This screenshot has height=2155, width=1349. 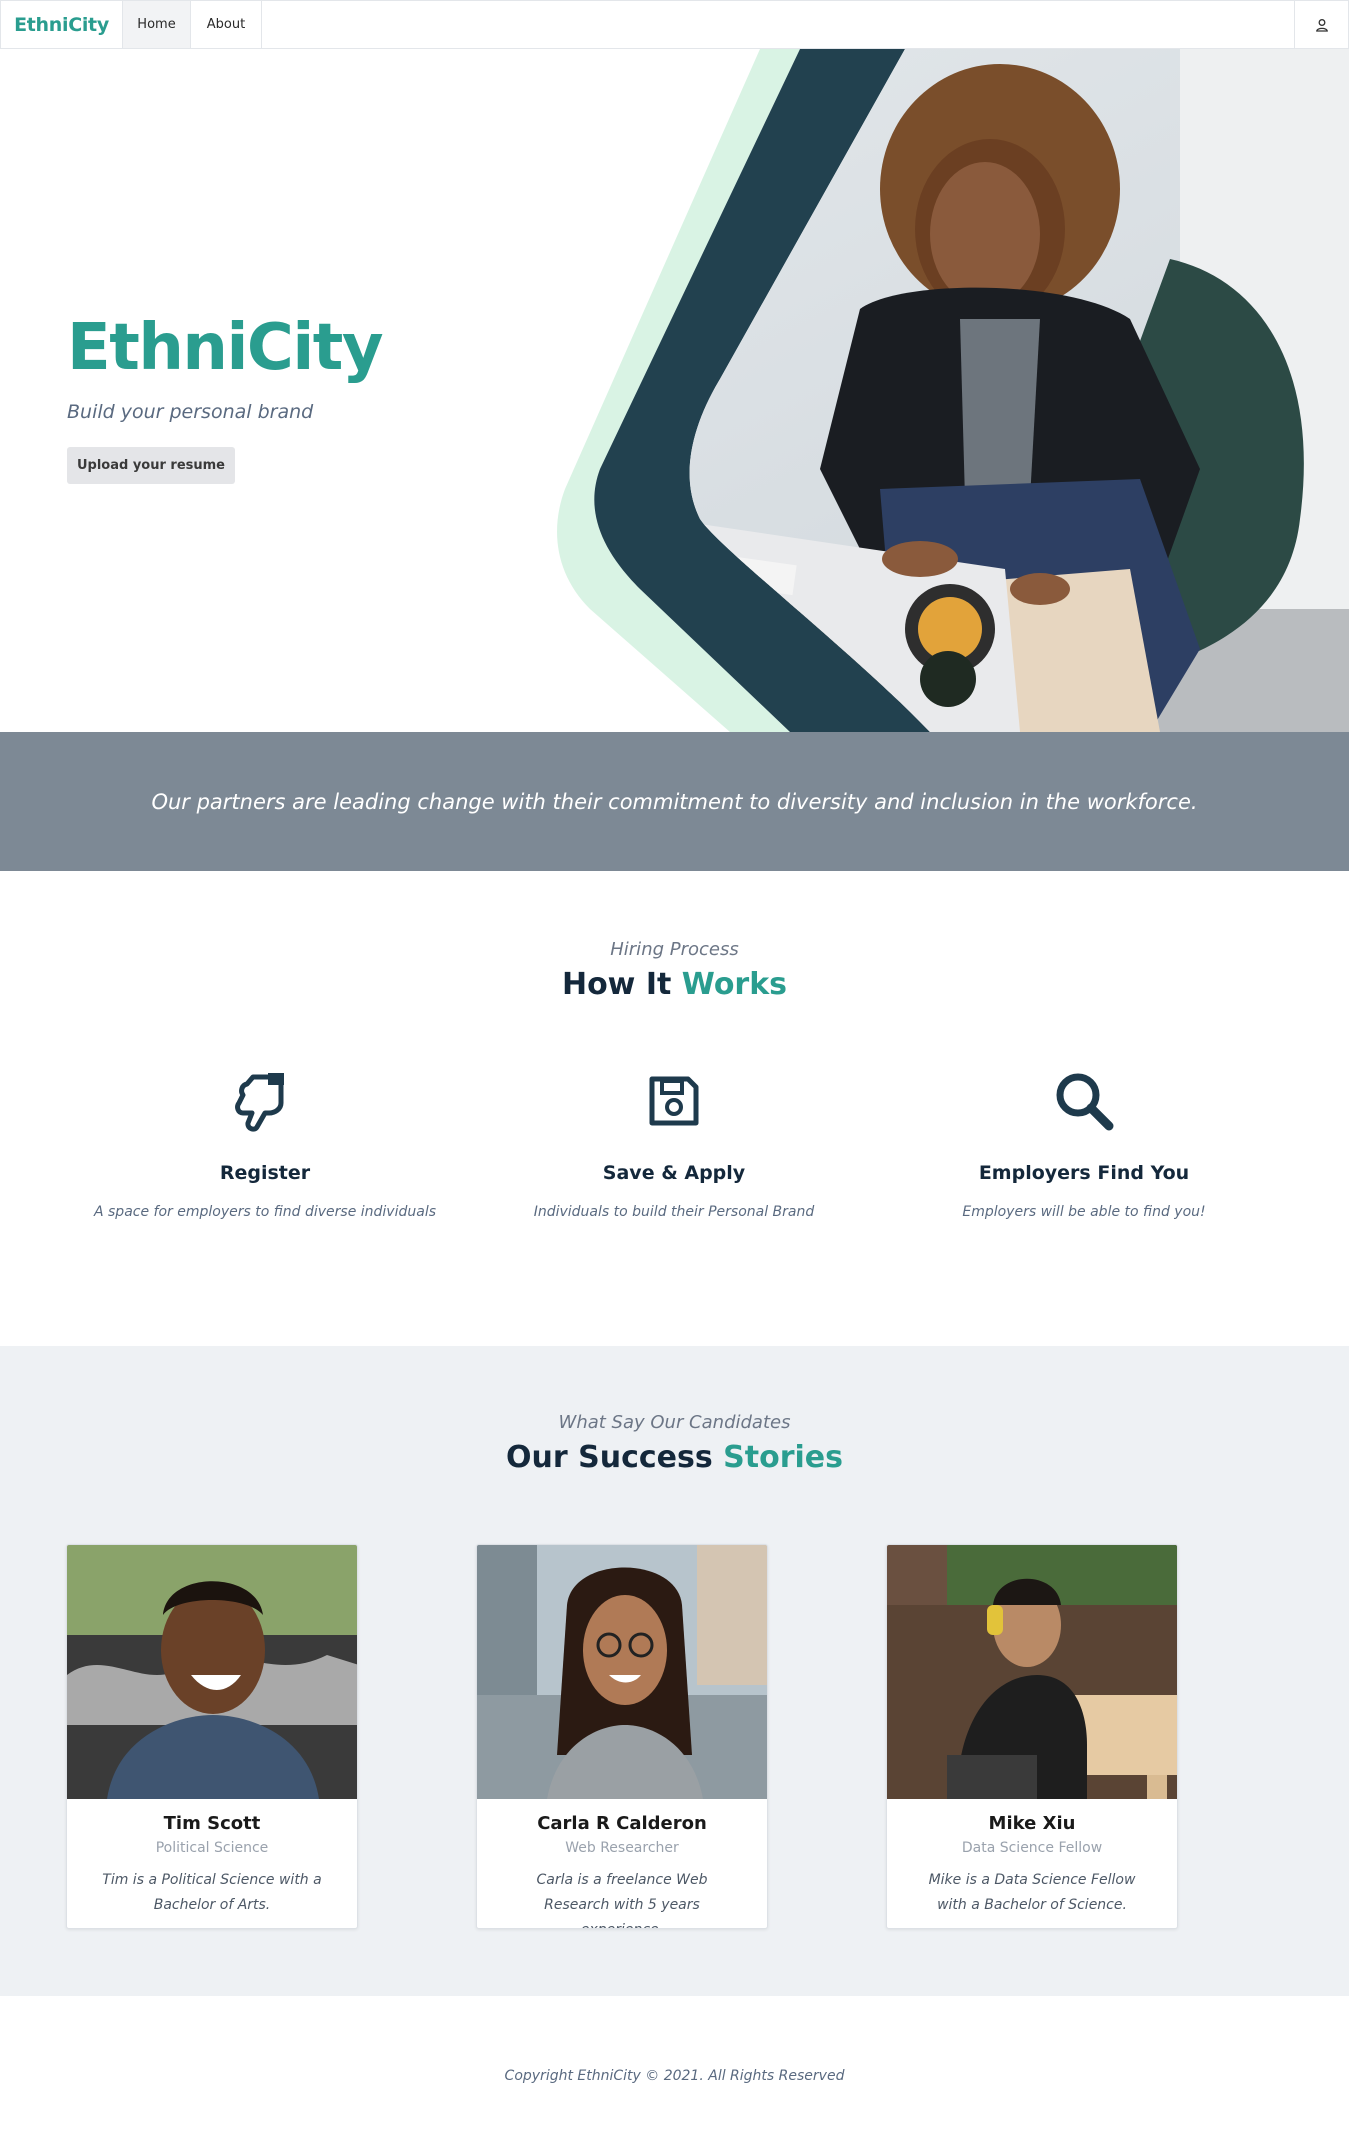 I want to click on step-register-title: Register, so click(x=265, y=1173).